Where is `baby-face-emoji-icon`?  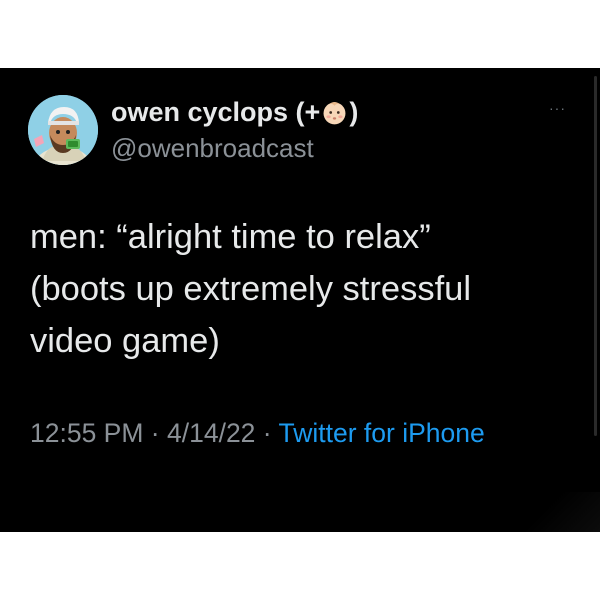 baby-face-emoji-icon is located at coordinates (334, 112).